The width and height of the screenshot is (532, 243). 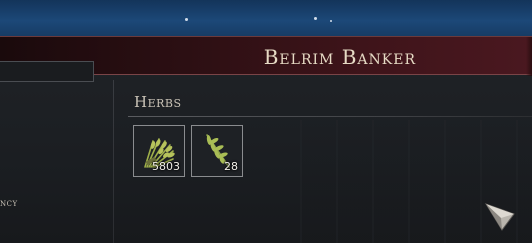 I want to click on title-bar-edge, so click(x=529, y=56).